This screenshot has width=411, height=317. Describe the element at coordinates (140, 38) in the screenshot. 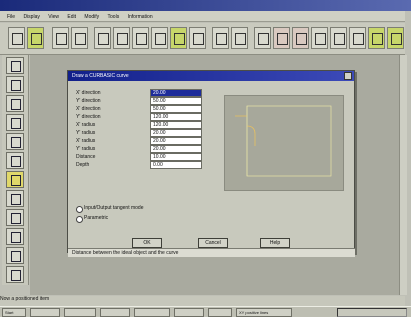

I see `pen-icon` at that location.